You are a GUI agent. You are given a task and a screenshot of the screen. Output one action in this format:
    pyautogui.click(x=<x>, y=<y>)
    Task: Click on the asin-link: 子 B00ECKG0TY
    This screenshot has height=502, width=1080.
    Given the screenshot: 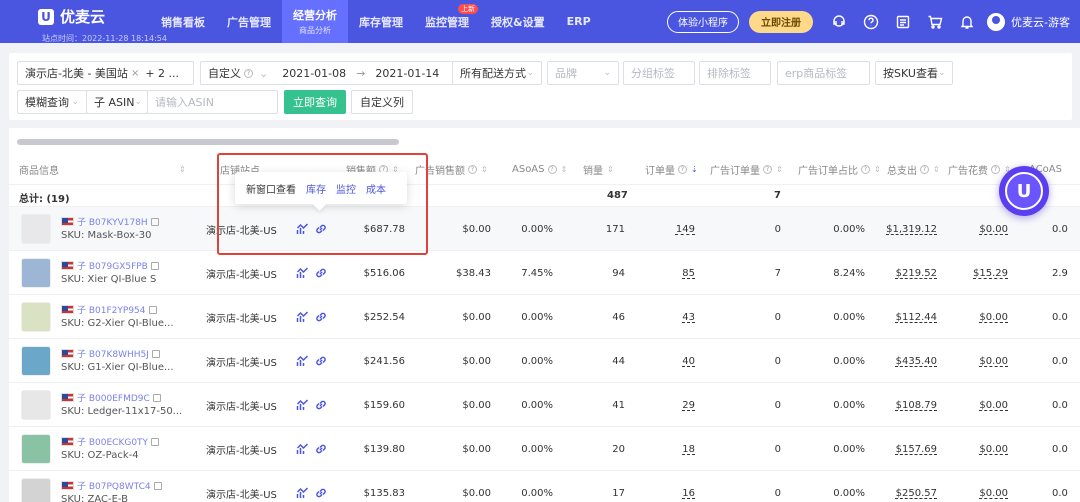 What is the action you would take?
    pyautogui.click(x=112, y=441)
    